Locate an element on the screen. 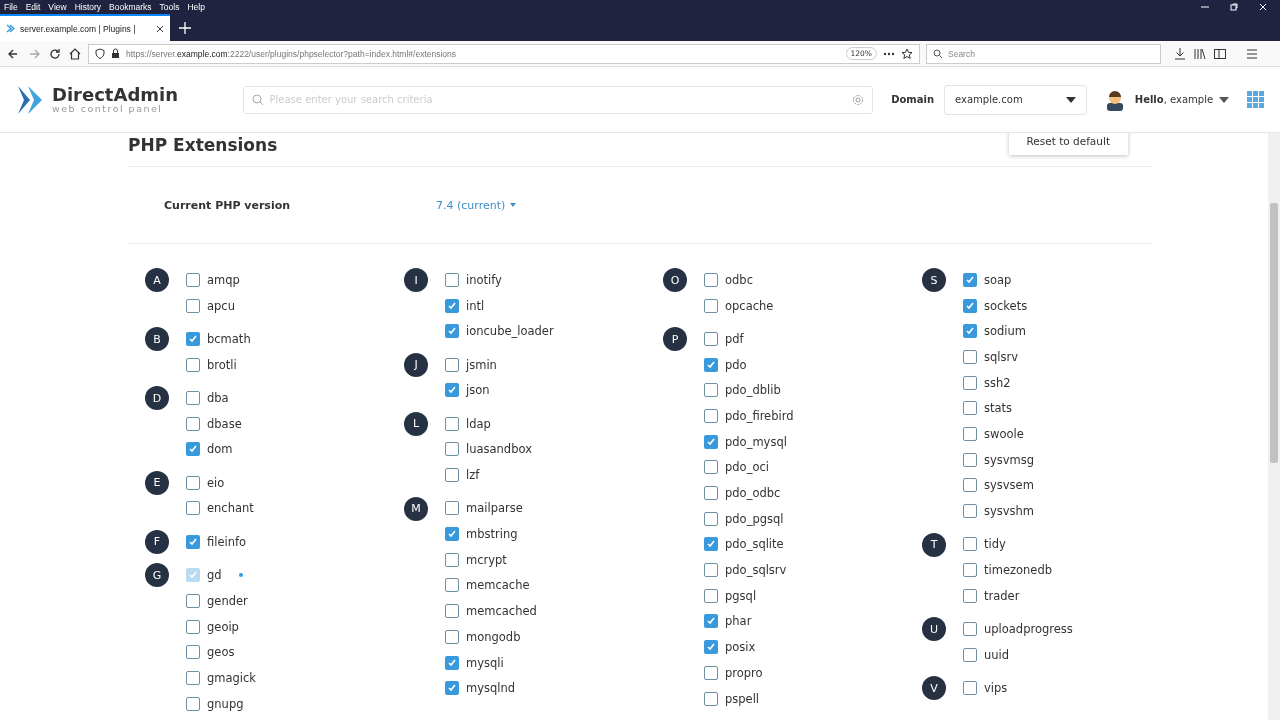 The height and width of the screenshot is (720, 1280). menu-item: History is located at coordinates (88, 7).